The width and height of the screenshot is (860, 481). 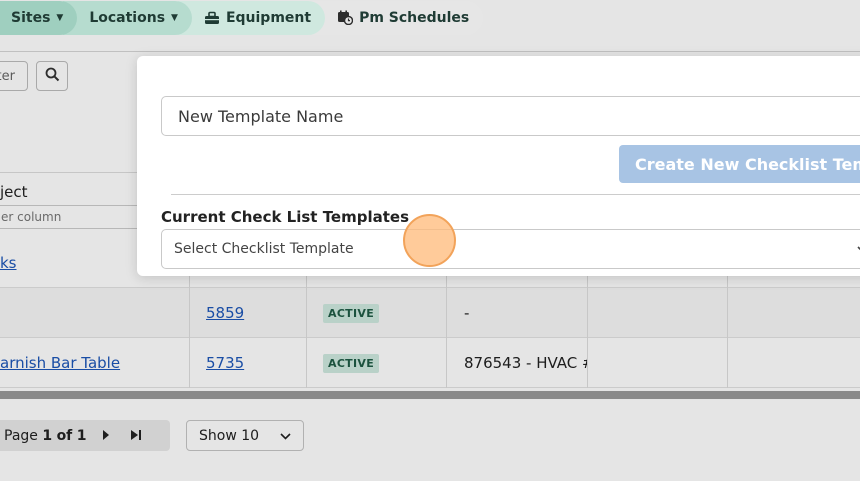 I want to click on modal-divider, so click(x=515, y=194).